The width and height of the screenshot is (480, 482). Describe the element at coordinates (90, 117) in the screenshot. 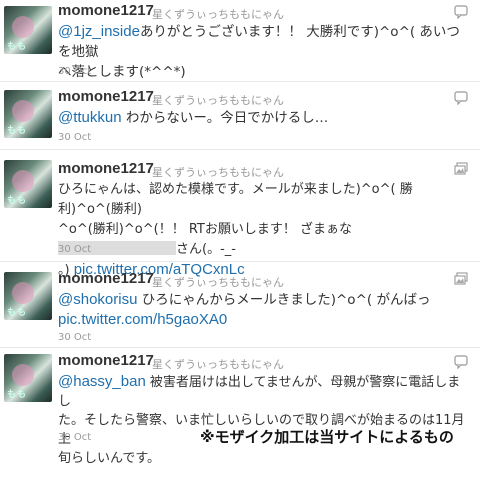

I see `mention-link: @ttukkun` at that location.